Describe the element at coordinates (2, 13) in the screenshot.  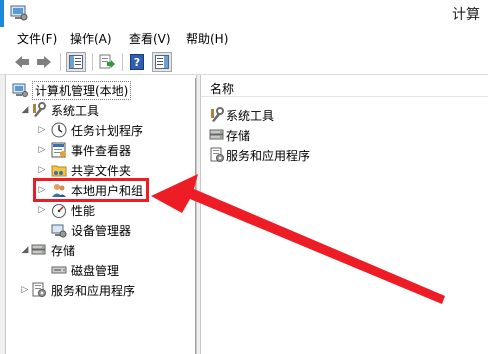
I see `window-edge` at that location.